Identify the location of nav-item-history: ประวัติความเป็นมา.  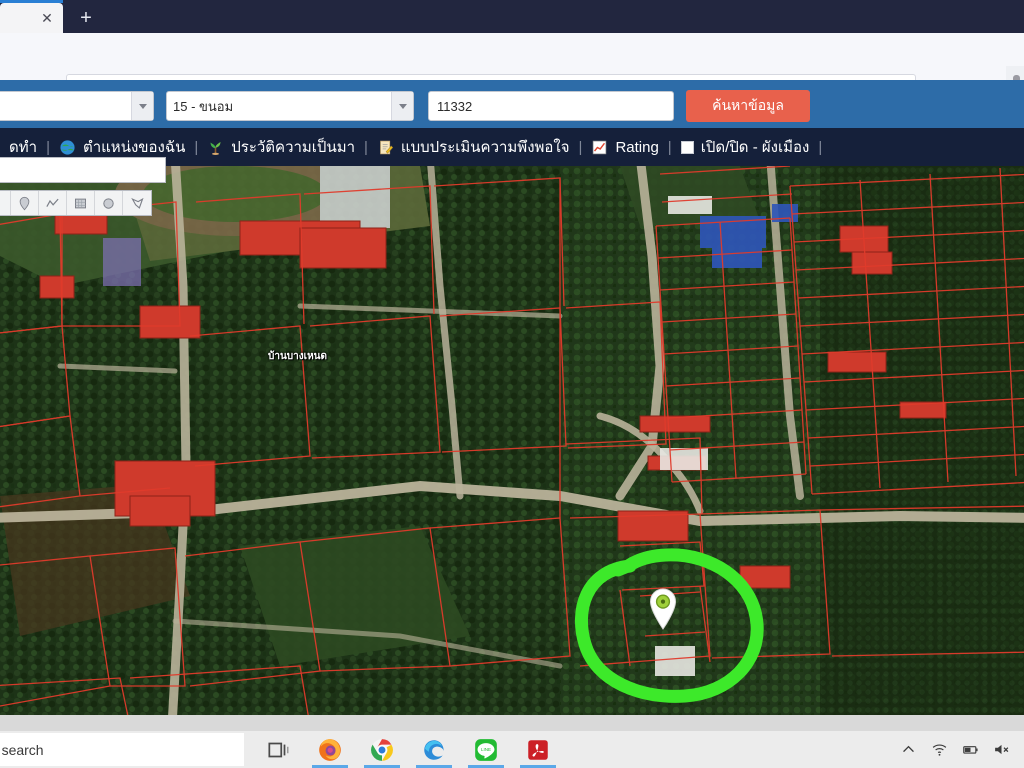
(281, 147).